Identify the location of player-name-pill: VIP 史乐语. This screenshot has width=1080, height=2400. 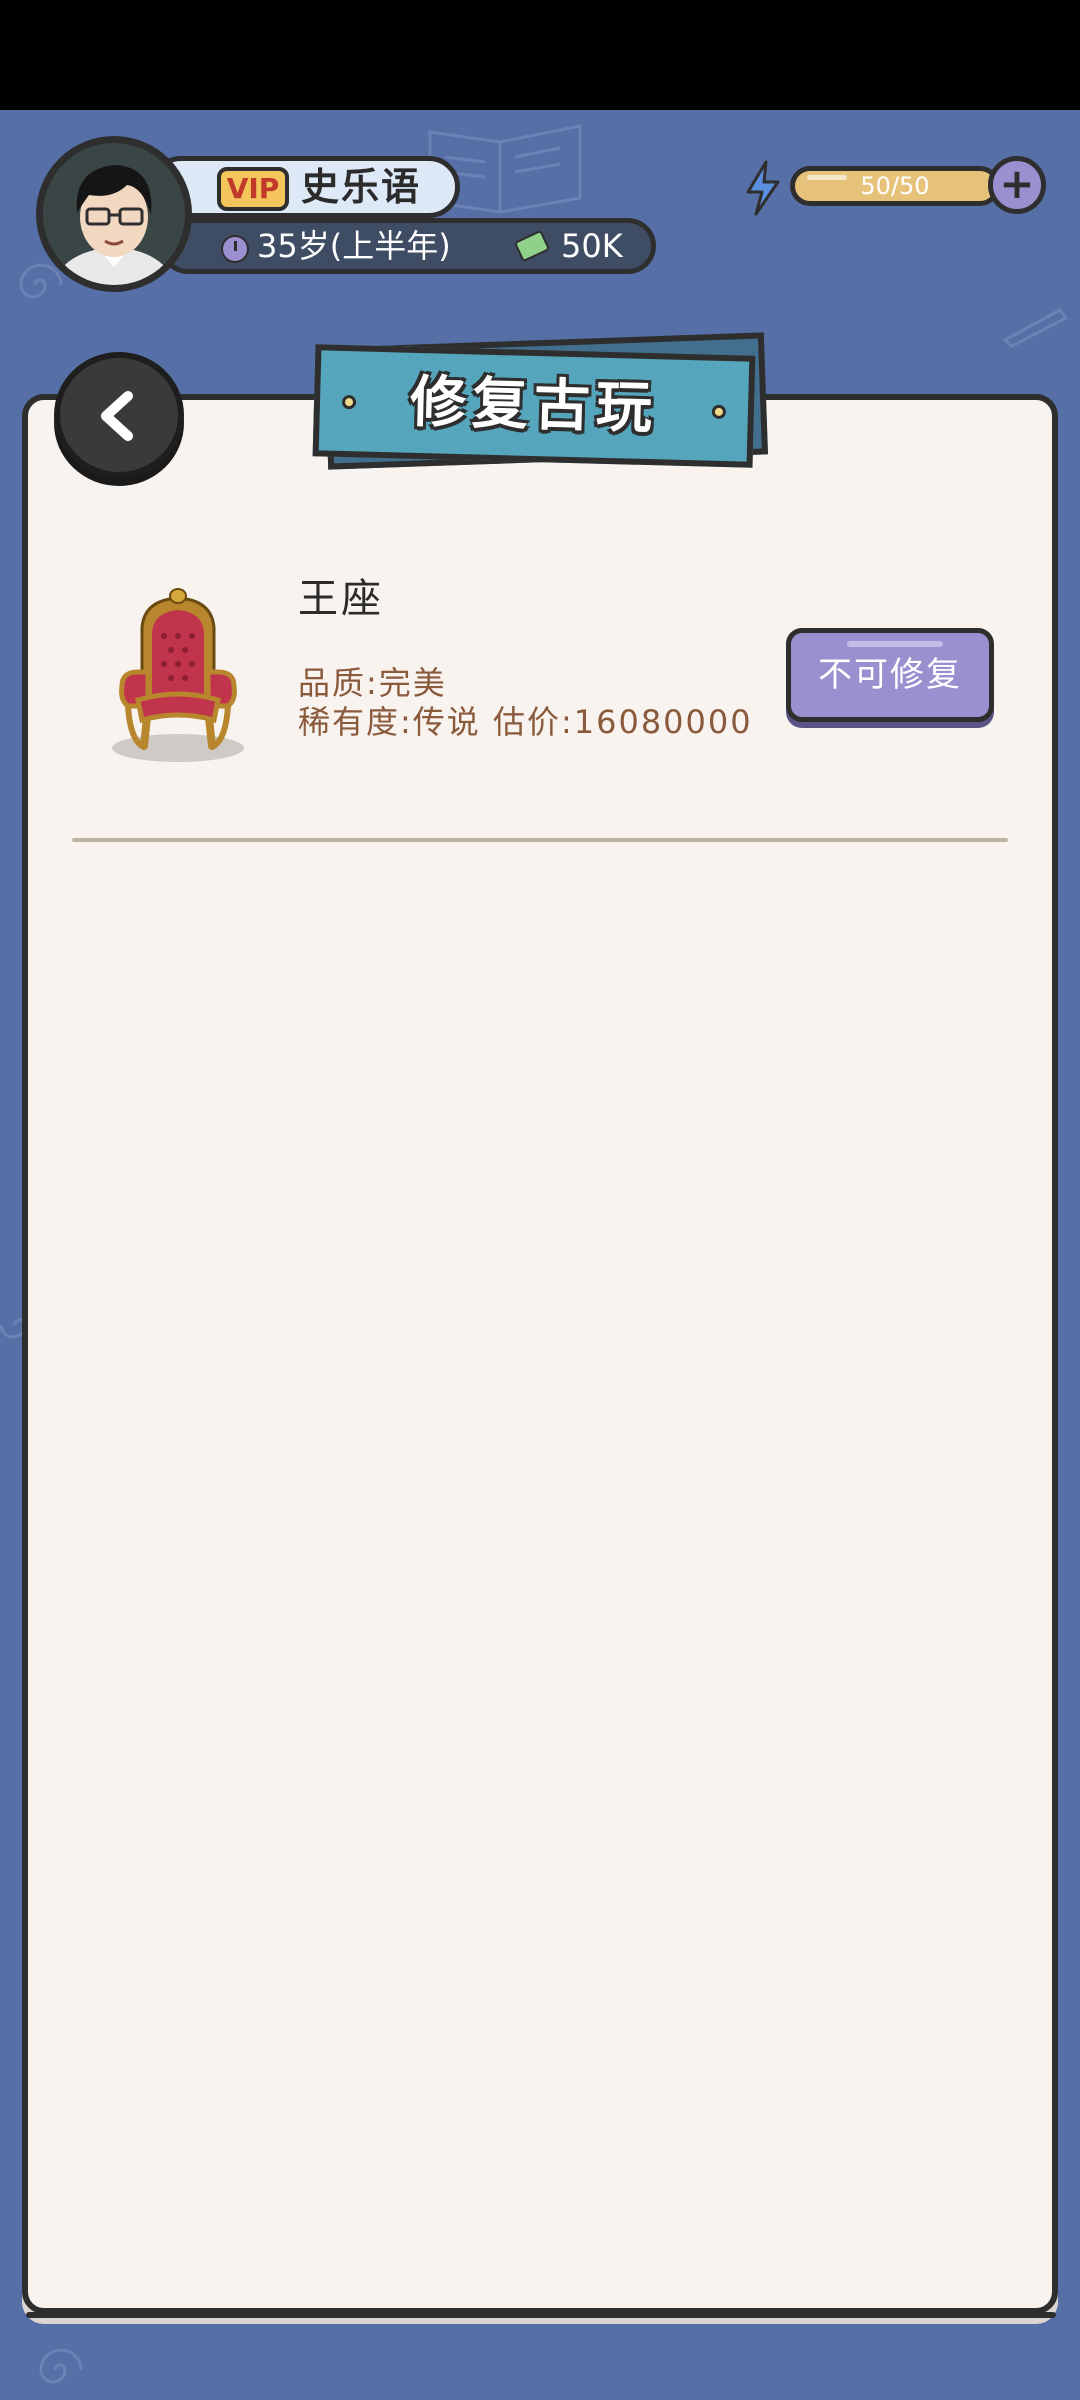
(305, 187).